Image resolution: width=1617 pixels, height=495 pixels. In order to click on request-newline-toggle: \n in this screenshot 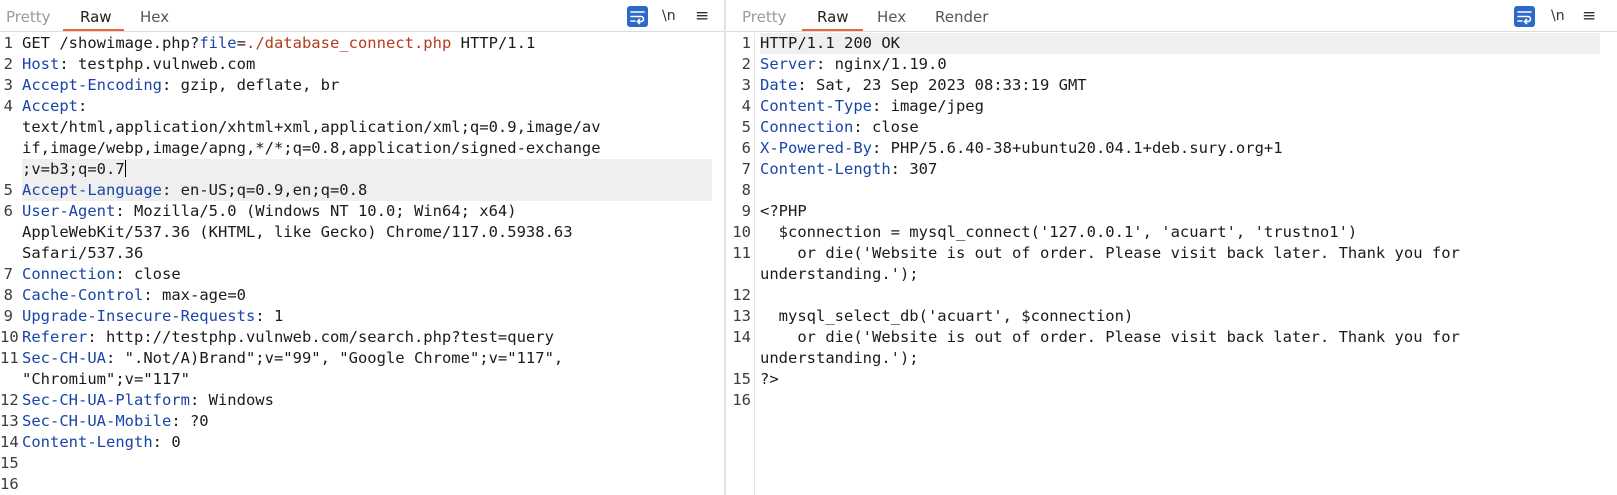, I will do `click(669, 16)`.